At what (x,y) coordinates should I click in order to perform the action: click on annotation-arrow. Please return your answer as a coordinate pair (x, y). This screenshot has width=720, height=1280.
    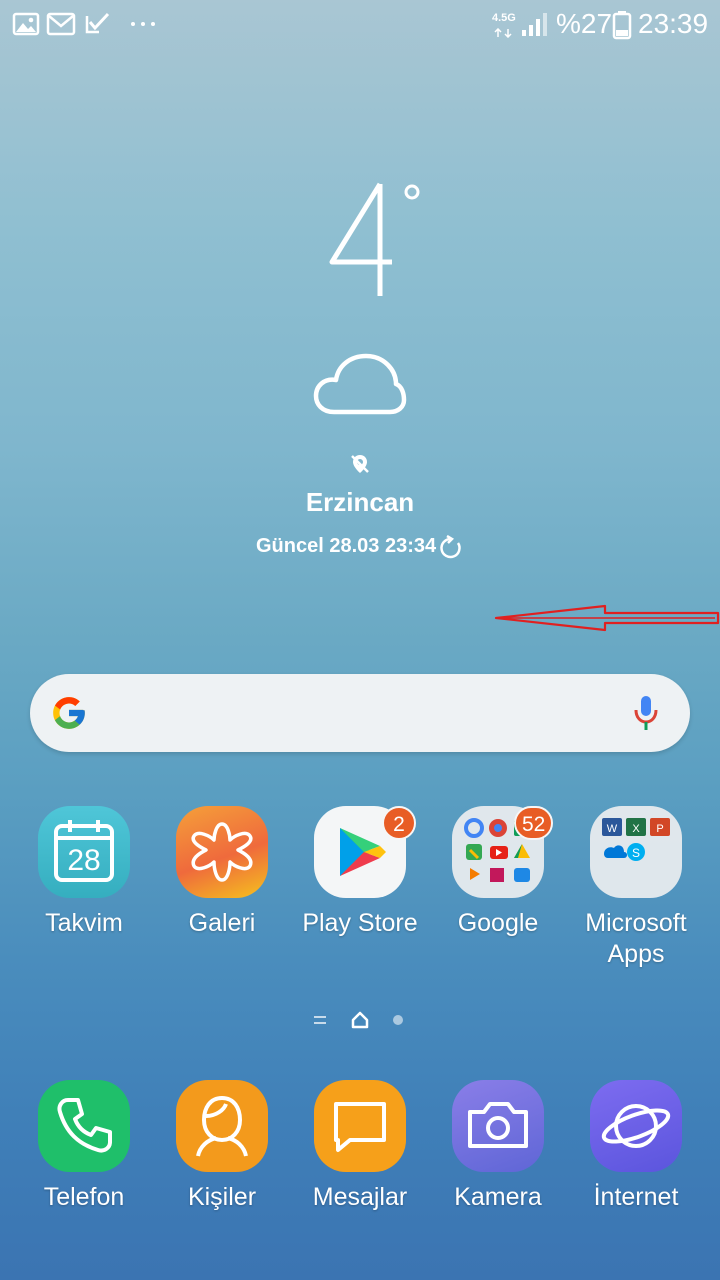
    Looking at the image, I should click on (607, 618).